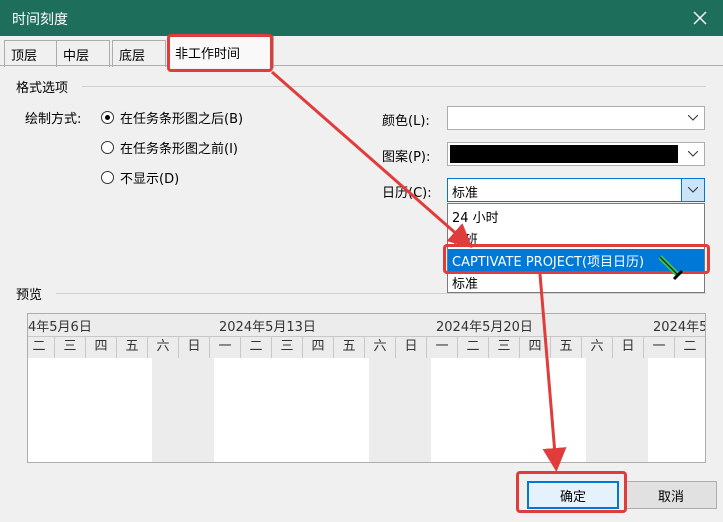 This screenshot has width=723, height=522. What do you see at coordinates (576, 238) in the screenshot?
I see `calendar-option-night-shift: 夜班` at bounding box center [576, 238].